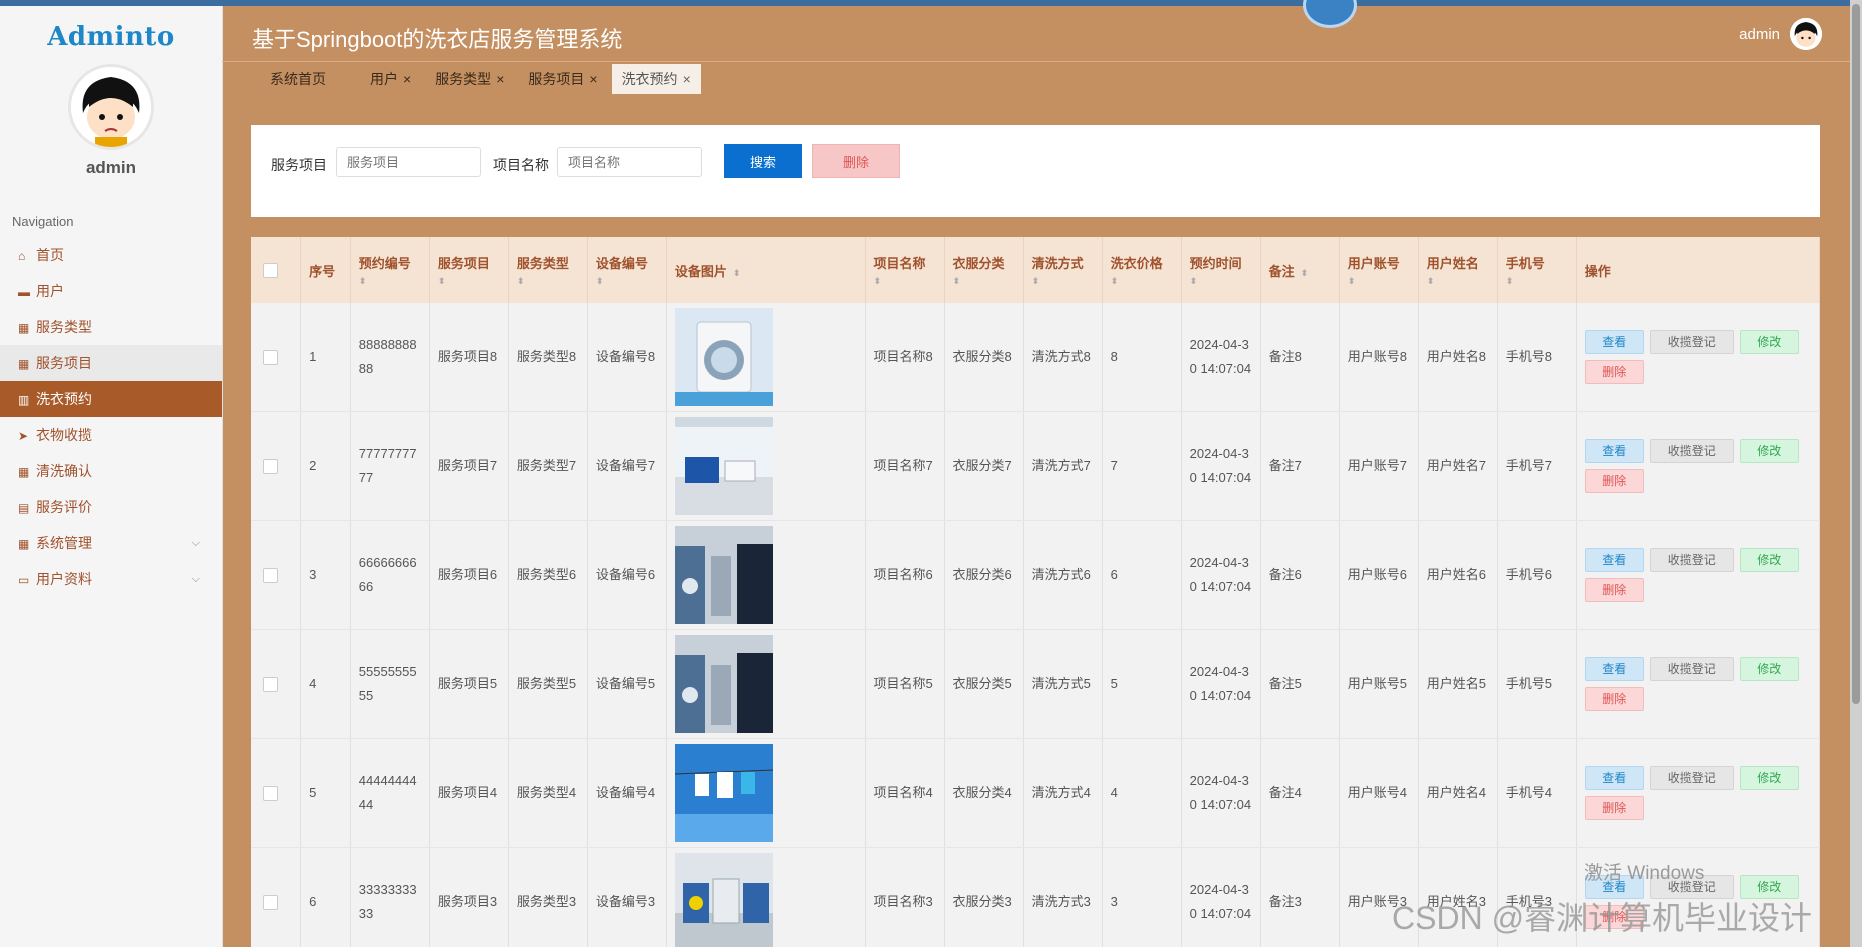 Image resolution: width=1862 pixels, height=947 pixels. I want to click on sidebar-item-users: ▬ 用户, so click(111, 291).